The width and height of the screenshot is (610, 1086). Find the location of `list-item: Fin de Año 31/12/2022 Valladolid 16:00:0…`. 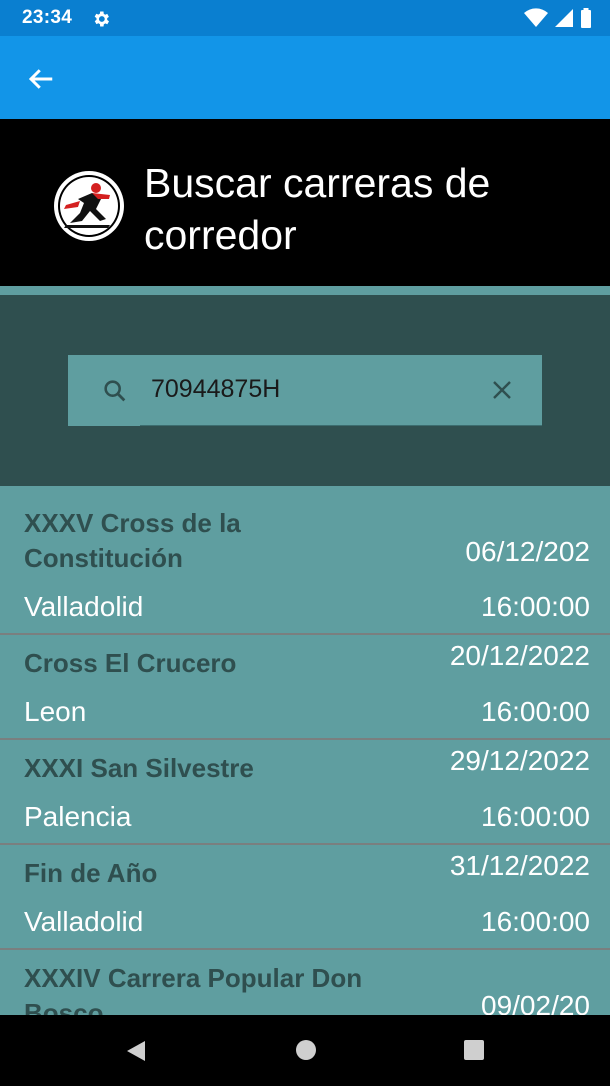

list-item: Fin de Año 31/12/2022 Valladolid 16:00:0… is located at coordinates (305, 897).